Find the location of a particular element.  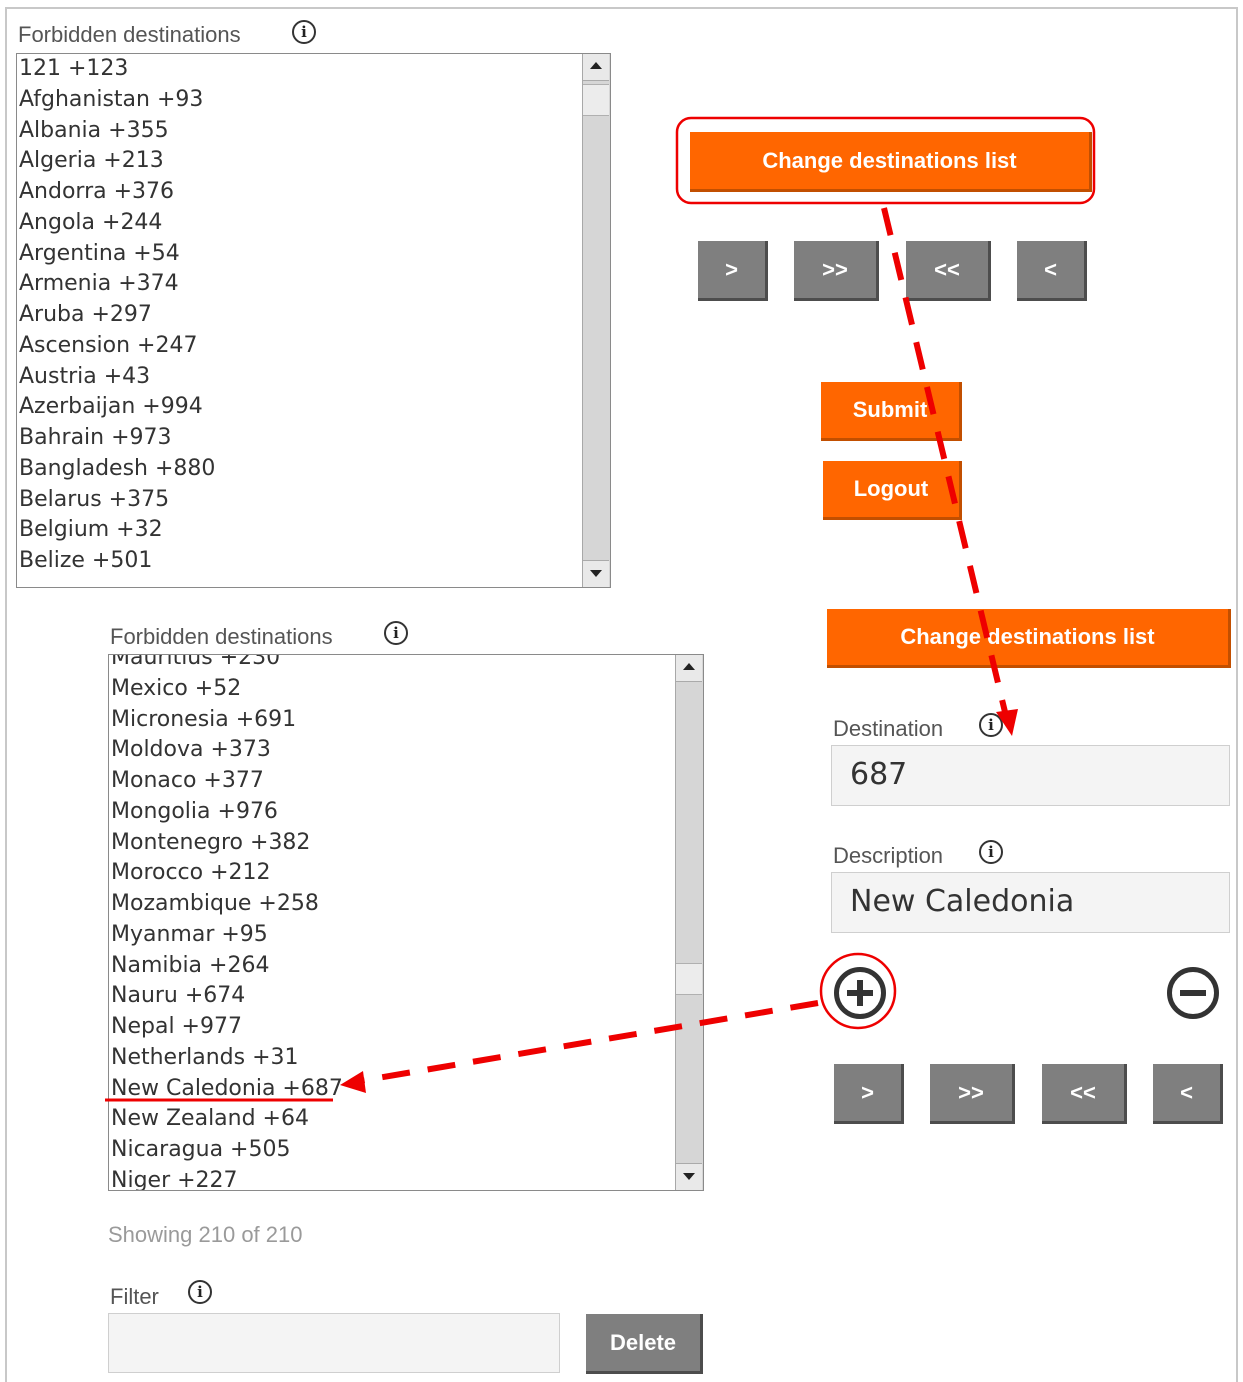

highlight-circle is located at coordinates (858, 991).